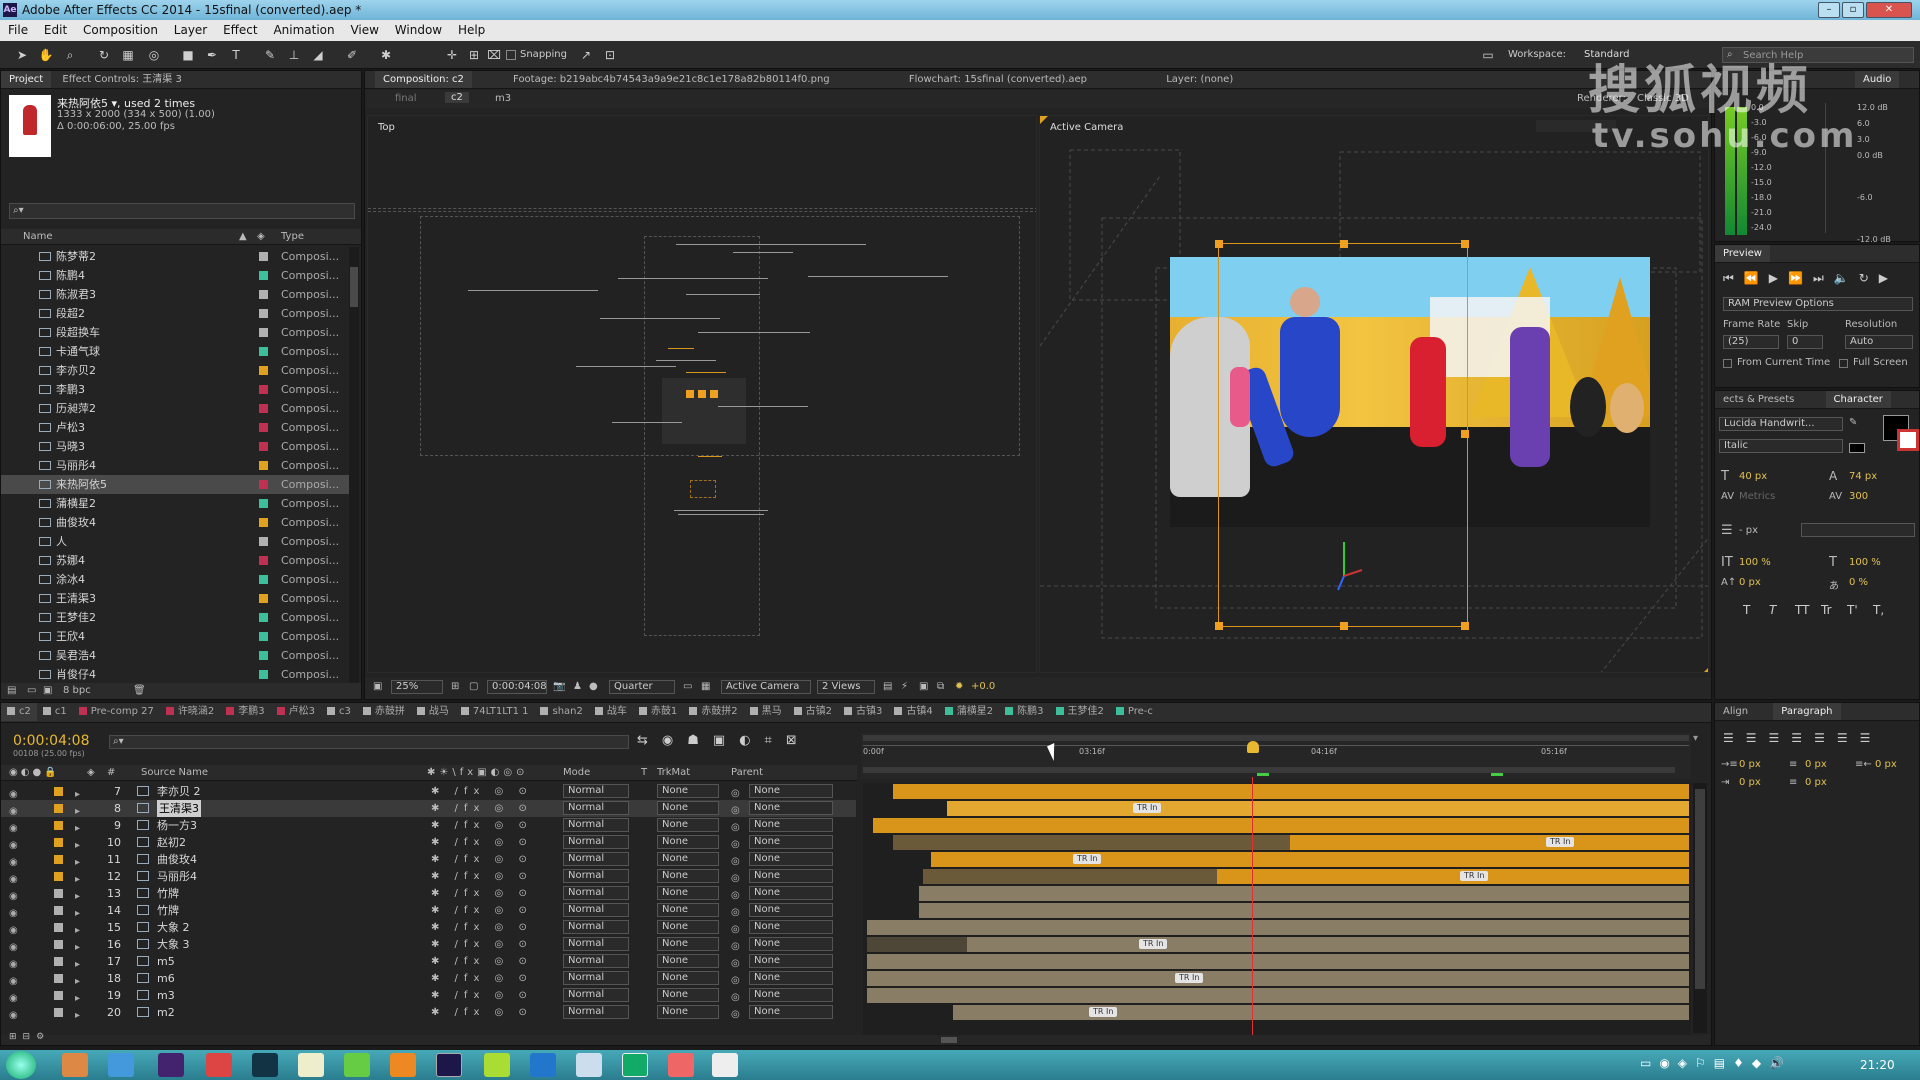  What do you see at coordinates (1802, 610) in the screenshot?
I see `all-caps-button: TT` at bounding box center [1802, 610].